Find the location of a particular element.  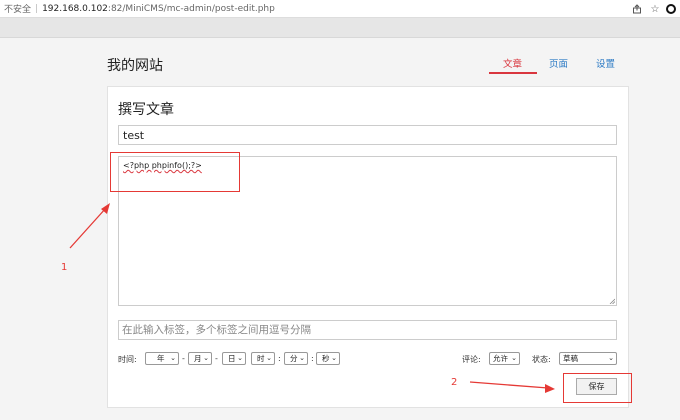

hour-select-value: 时 is located at coordinates (261, 358).